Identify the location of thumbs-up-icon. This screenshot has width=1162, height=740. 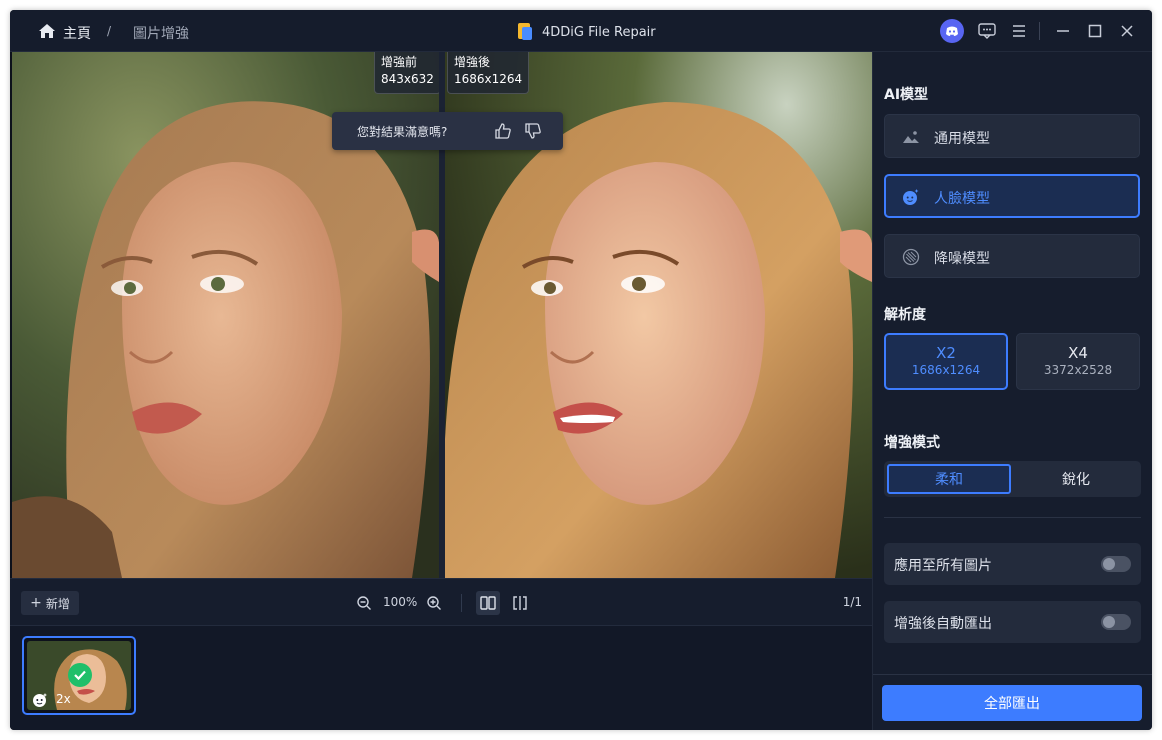
(503, 131).